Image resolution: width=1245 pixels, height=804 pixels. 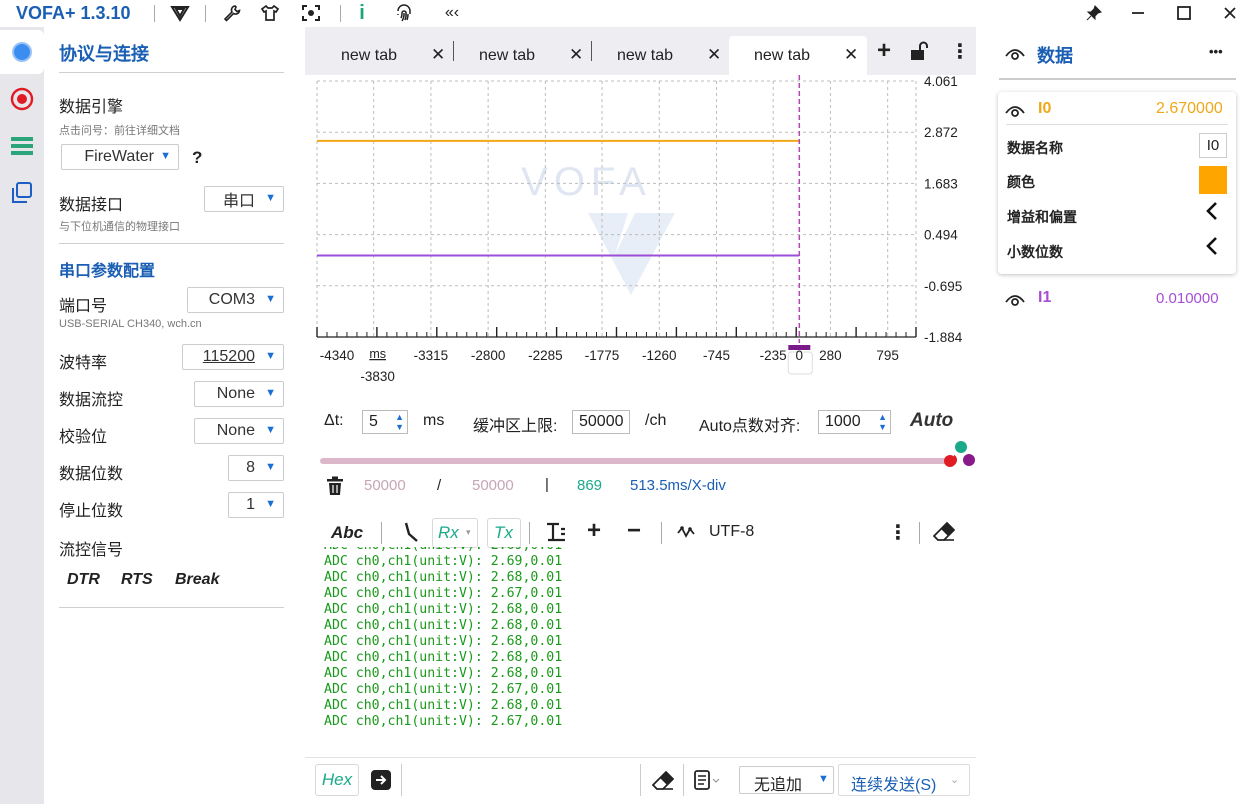 What do you see at coordinates (1230, 13) in the screenshot?
I see `close-icon` at bounding box center [1230, 13].